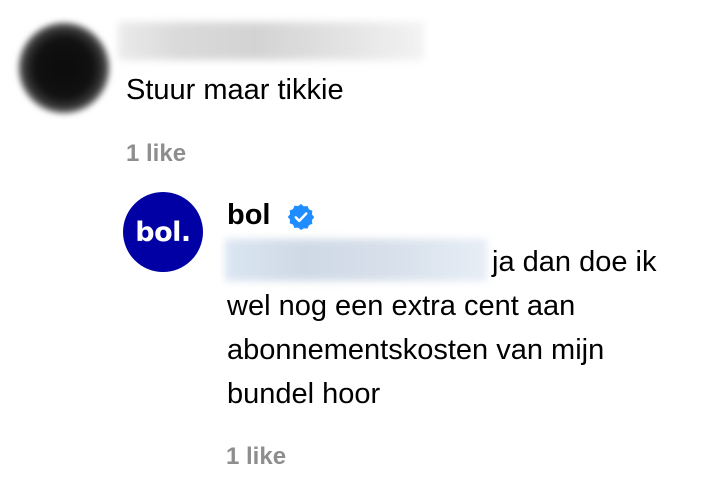  I want to click on comment-text: Stuur maar tikkie, so click(235, 90).